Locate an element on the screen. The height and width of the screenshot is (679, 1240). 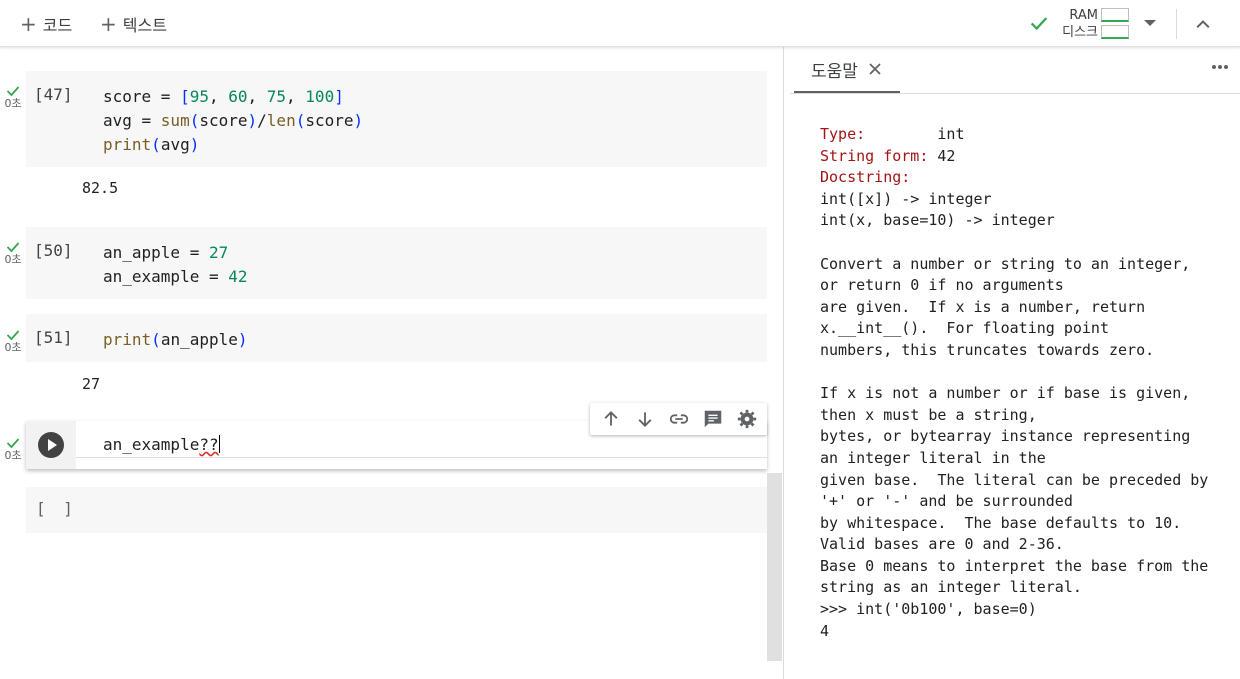
cell-settings-button is located at coordinates (747, 419).